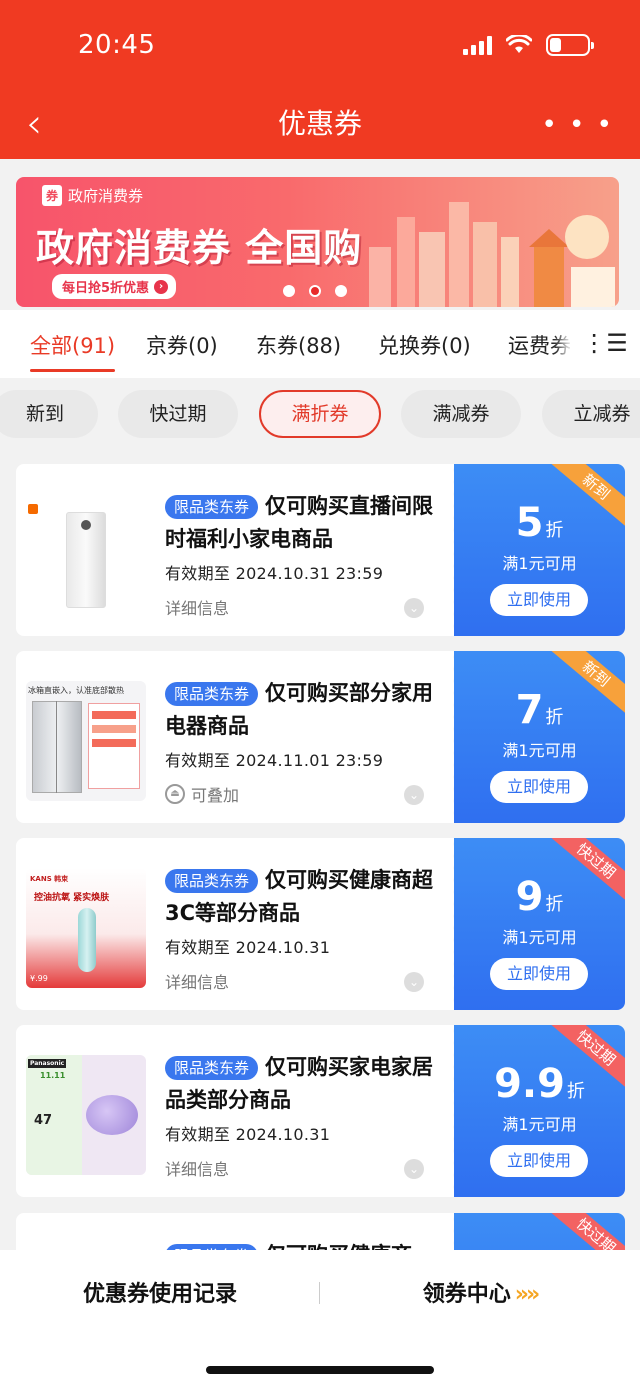 Image resolution: width=640 pixels, height=1388 pixels. What do you see at coordinates (160, 1292) in the screenshot?
I see `coupon-history-button: 优惠券使用记录` at bounding box center [160, 1292].